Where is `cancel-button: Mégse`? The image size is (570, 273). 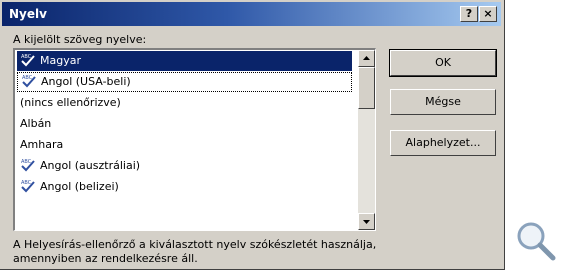 cancel-button: Mégse is located at coordinates (443, 102).